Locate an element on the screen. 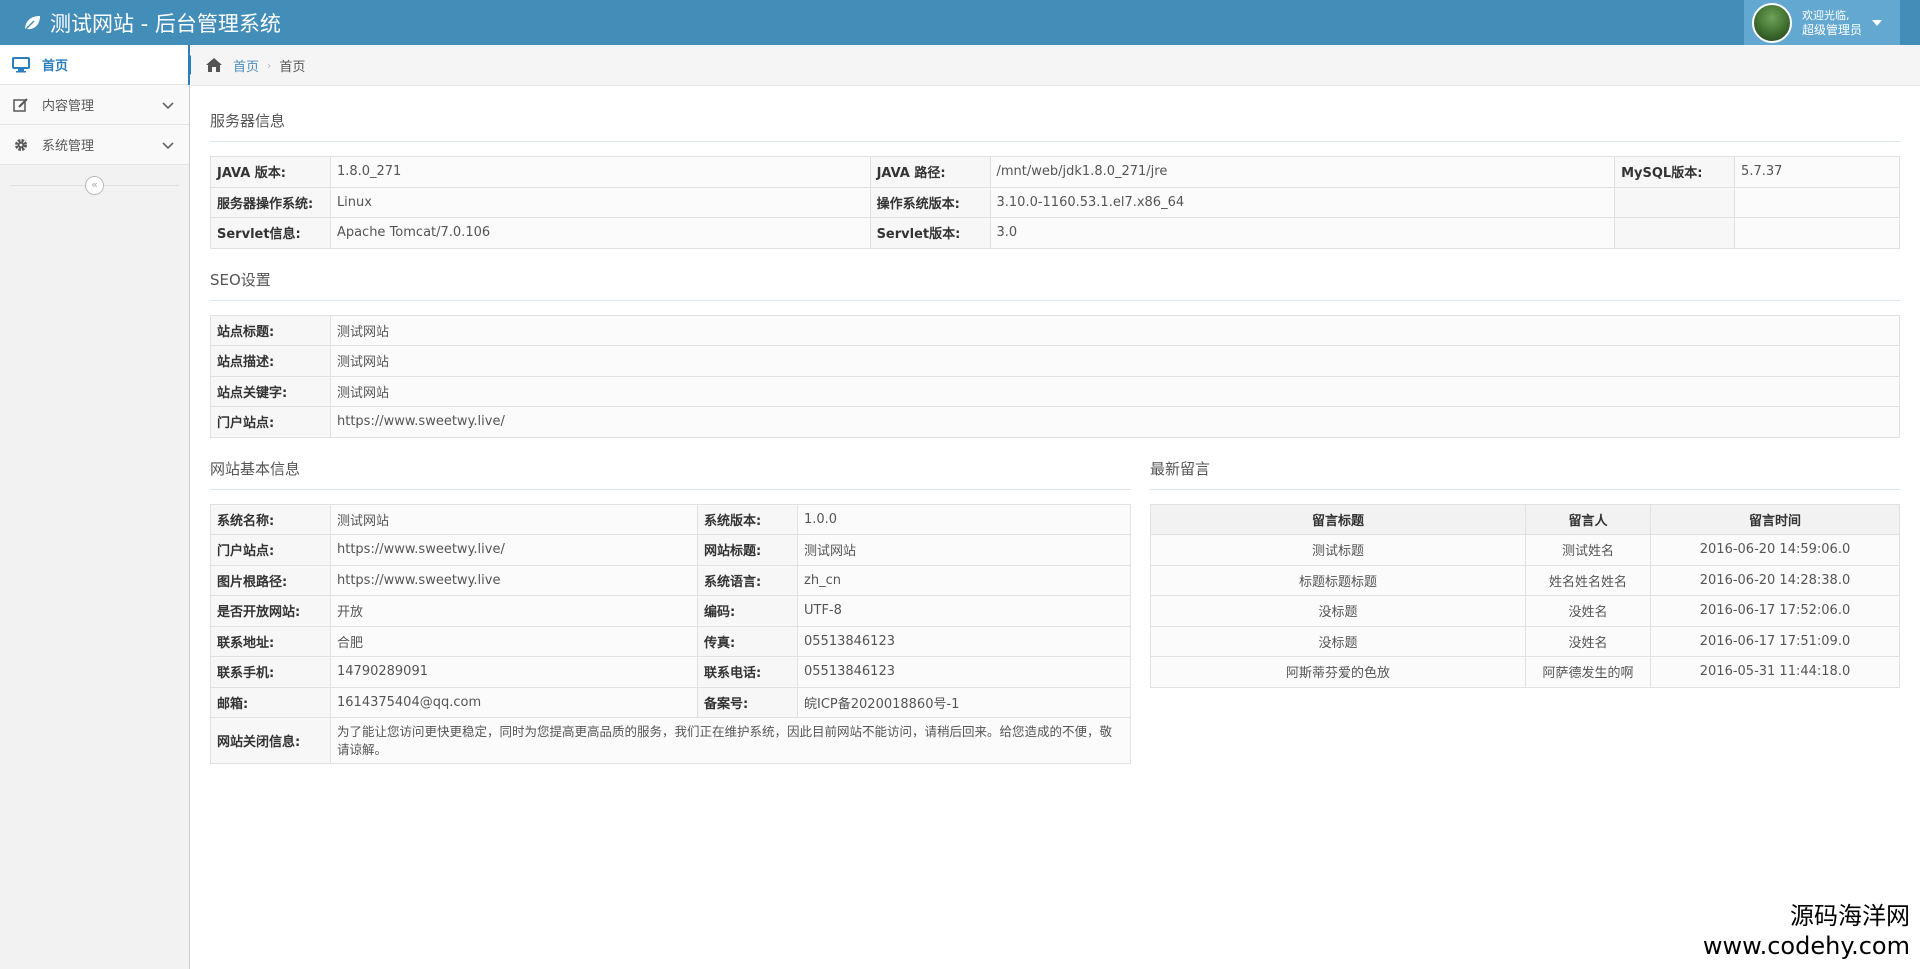 The height and width of the screenshot is (969, 1920). message-cell: 2016-06-20 14:59:06.0 is located at coordinates (1775, 550).